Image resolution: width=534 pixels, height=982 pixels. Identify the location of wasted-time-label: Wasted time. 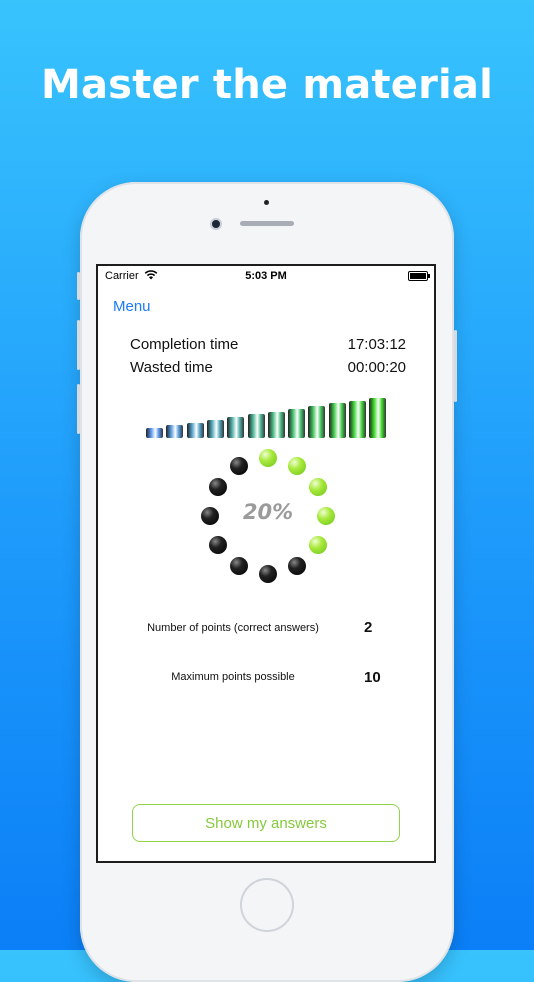
(171, 367).